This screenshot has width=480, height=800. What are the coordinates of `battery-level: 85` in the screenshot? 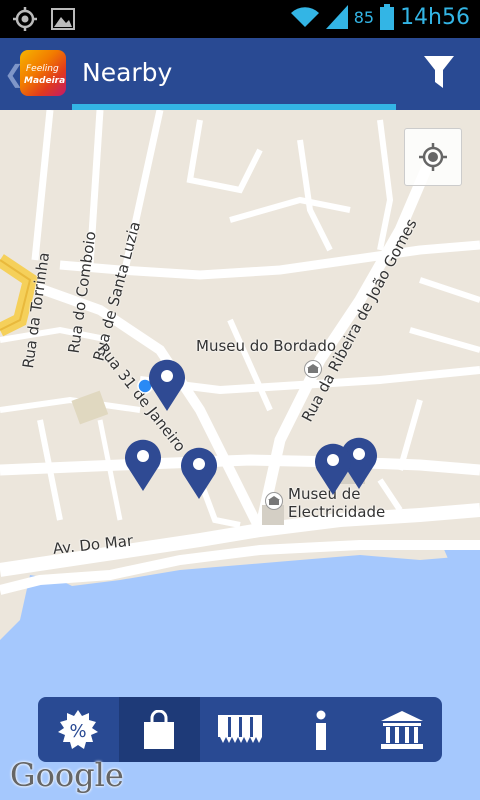 It's located at (364, 17).